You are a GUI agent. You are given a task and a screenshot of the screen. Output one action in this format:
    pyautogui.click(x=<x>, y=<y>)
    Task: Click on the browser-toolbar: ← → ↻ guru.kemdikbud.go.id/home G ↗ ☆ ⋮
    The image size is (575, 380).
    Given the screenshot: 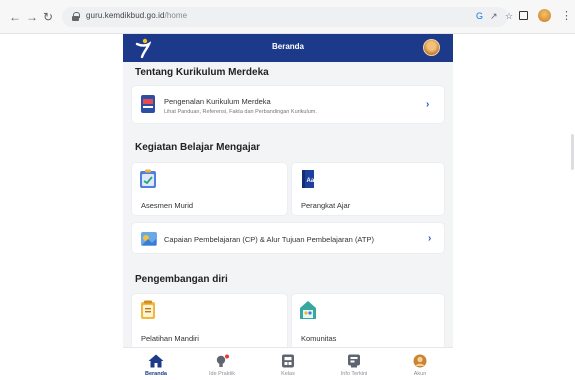 What is the action you would take?
    pyautogui.click(x=287, y=17)
    